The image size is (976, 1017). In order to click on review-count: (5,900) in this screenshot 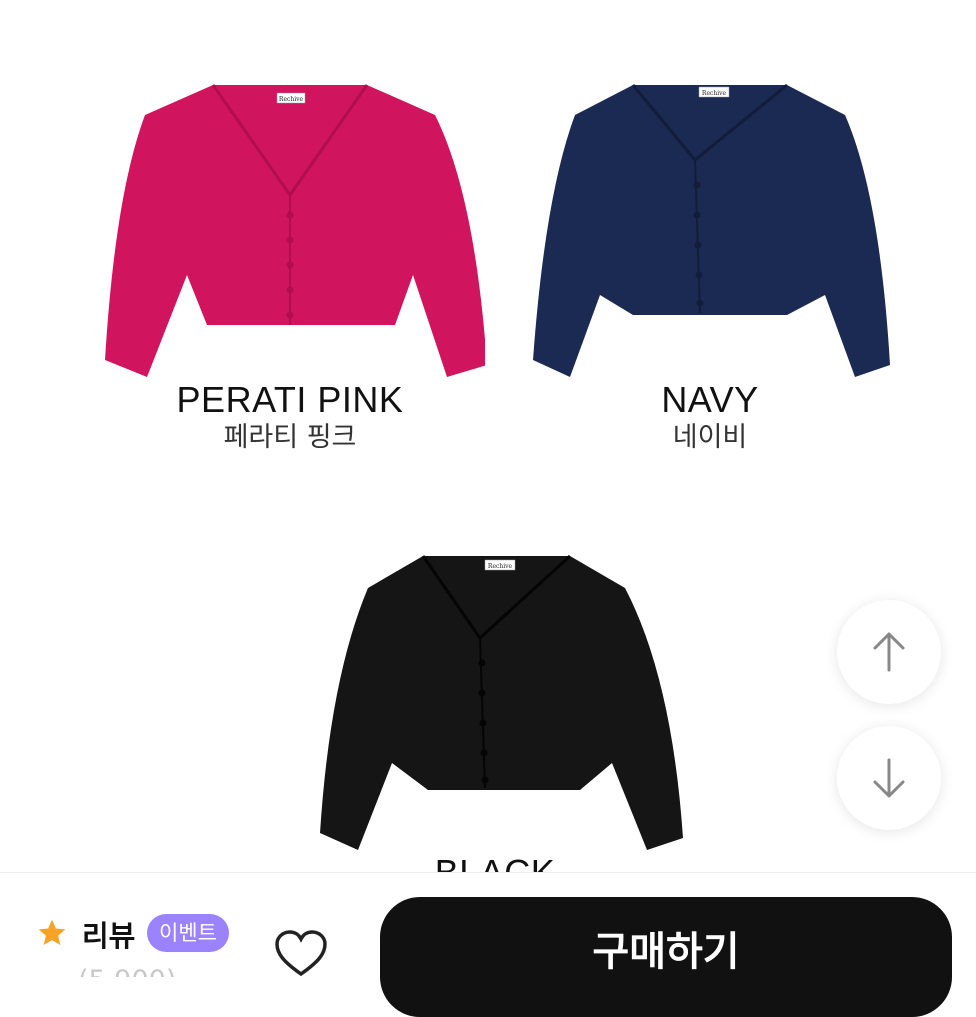, I will do `click(127, 971)`.